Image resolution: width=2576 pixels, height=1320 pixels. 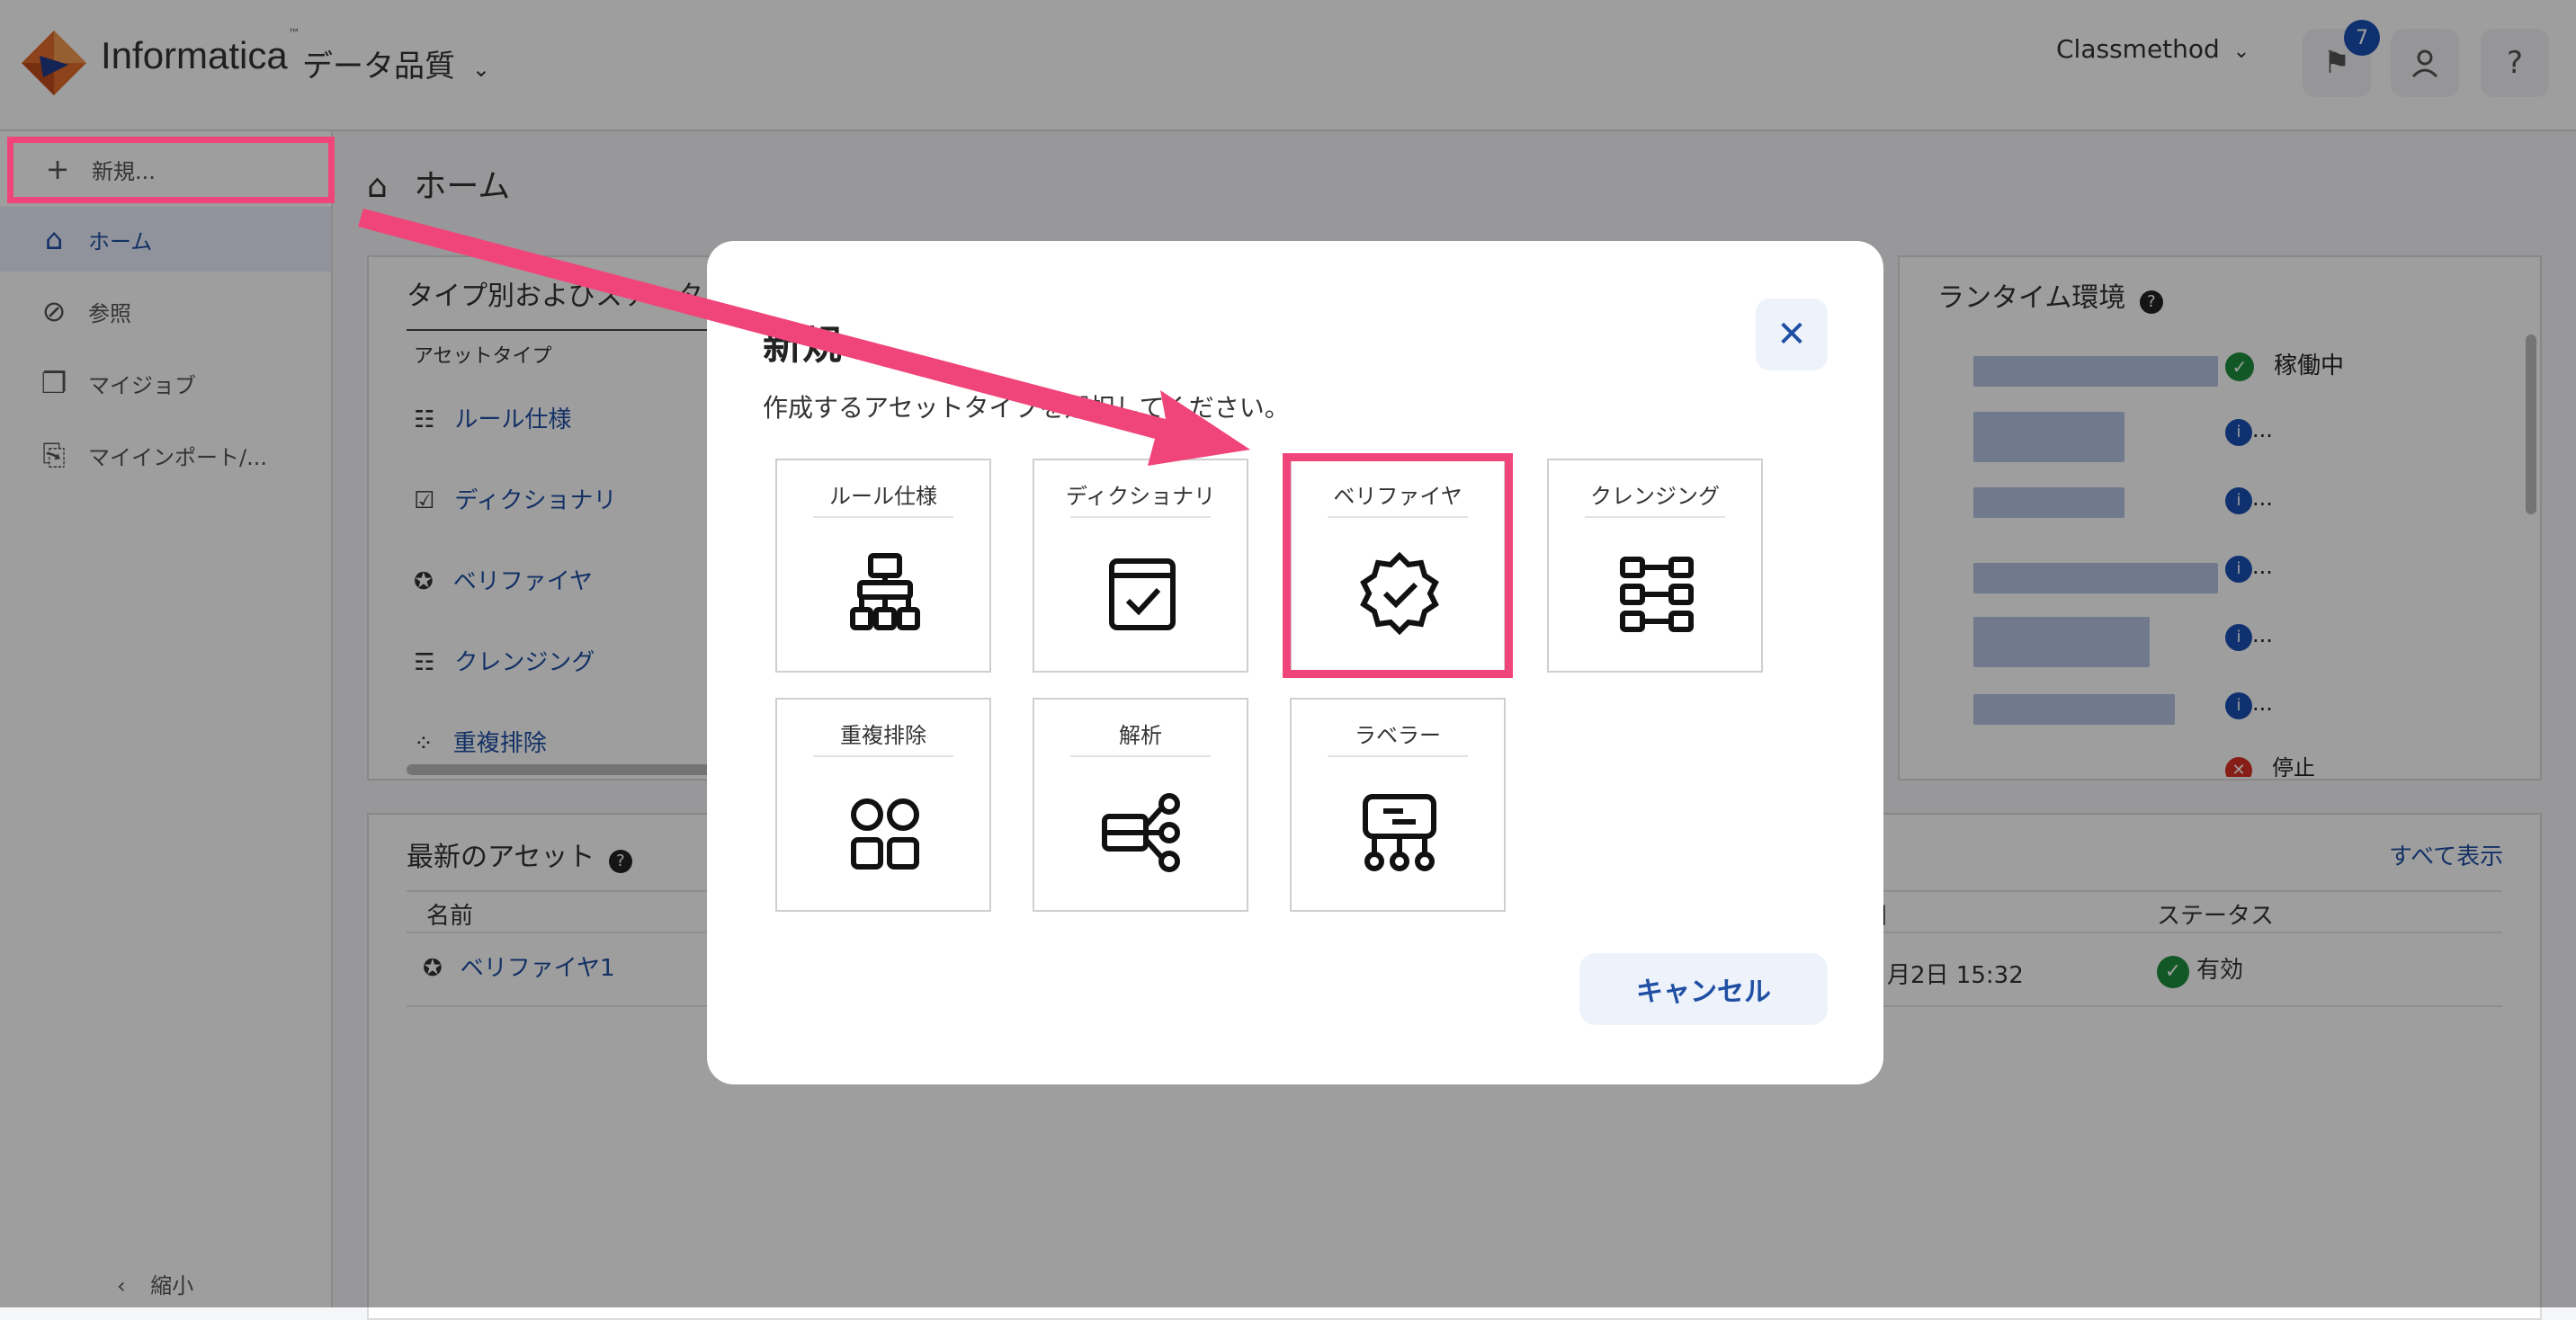 I want to click on annotation-arrow, so click(x=804, y=337).